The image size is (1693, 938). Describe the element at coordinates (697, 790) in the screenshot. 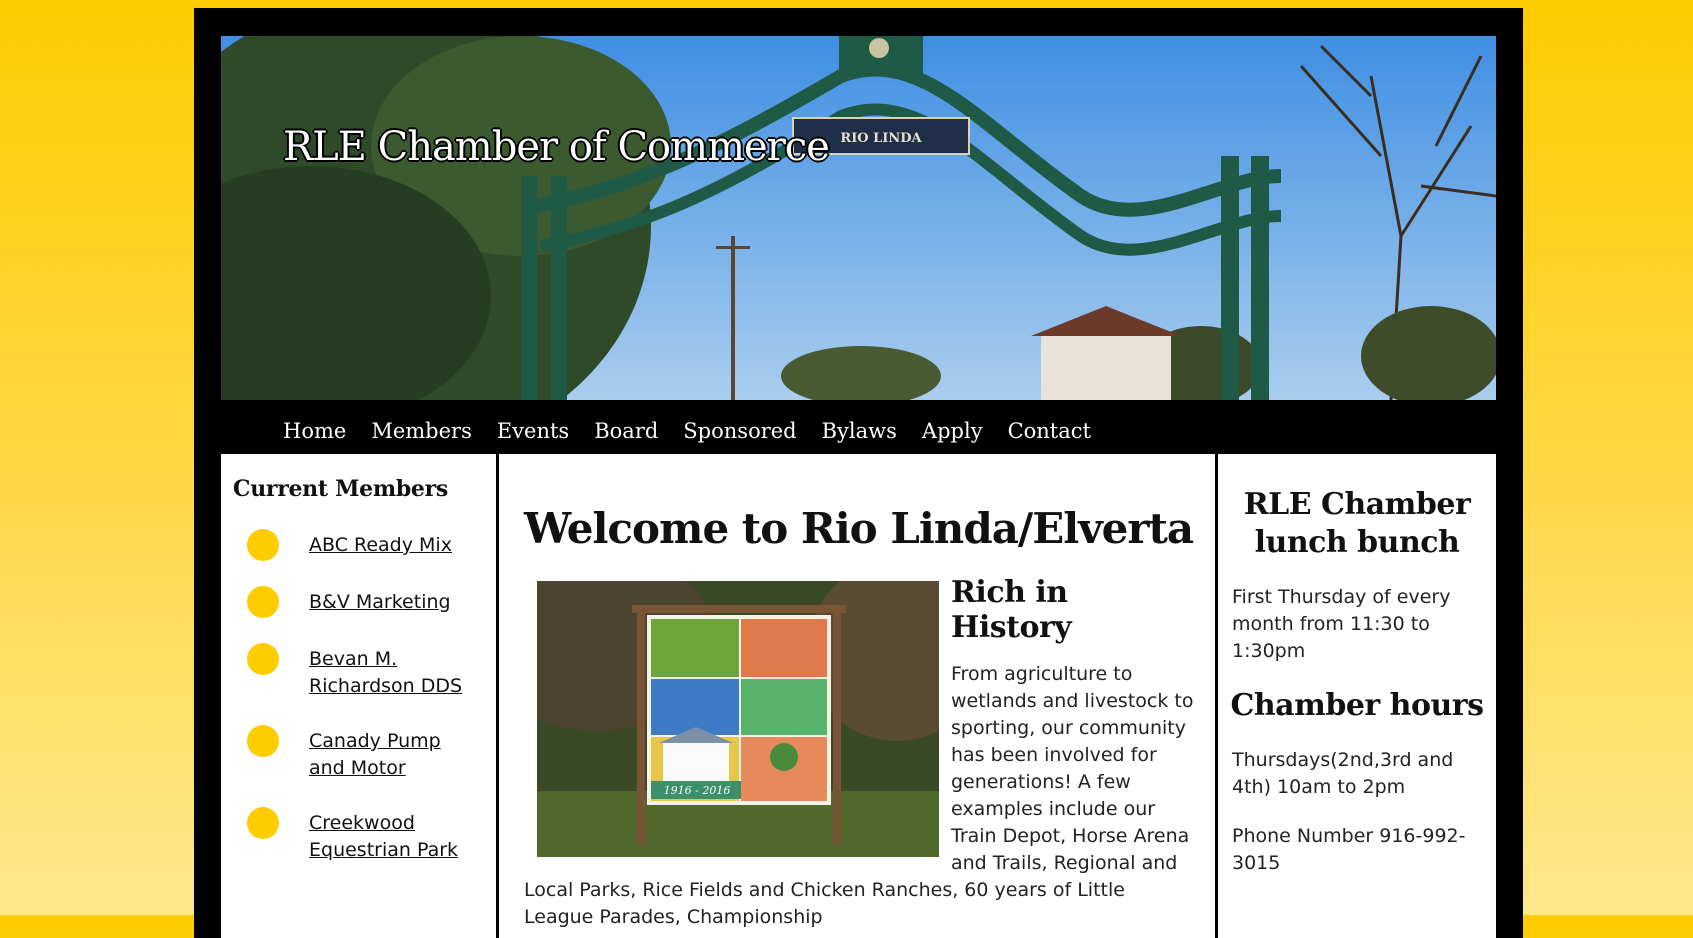

I see `quilt-caption: 1916 - 2016` at that location.